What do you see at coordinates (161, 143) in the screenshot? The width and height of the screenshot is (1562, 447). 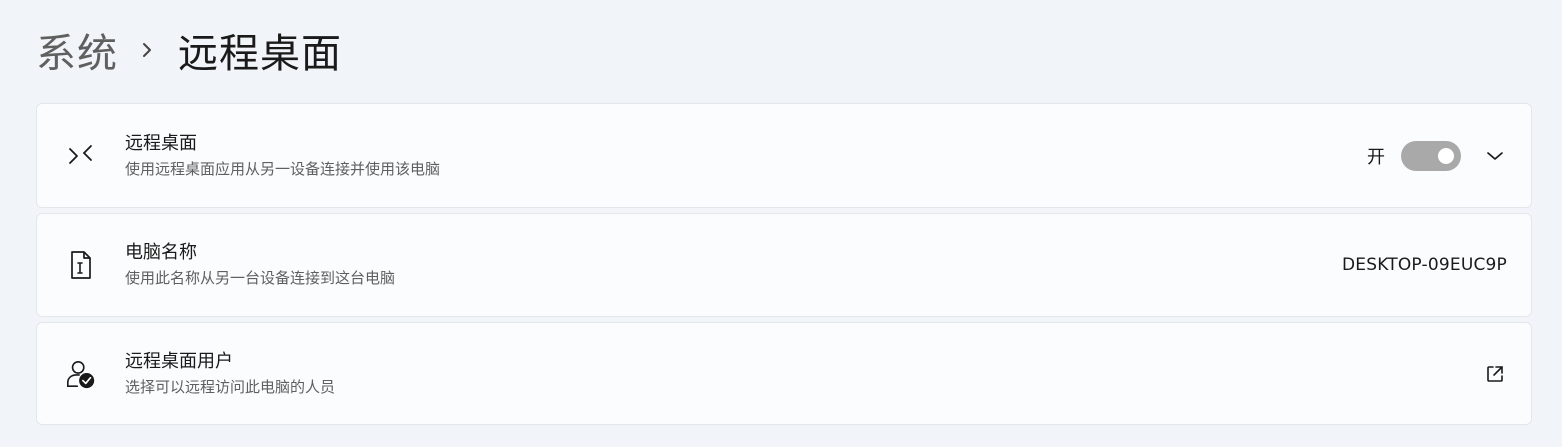 I see `remote-desktop-title: 远程桌面` at bounding box center [161, 143].